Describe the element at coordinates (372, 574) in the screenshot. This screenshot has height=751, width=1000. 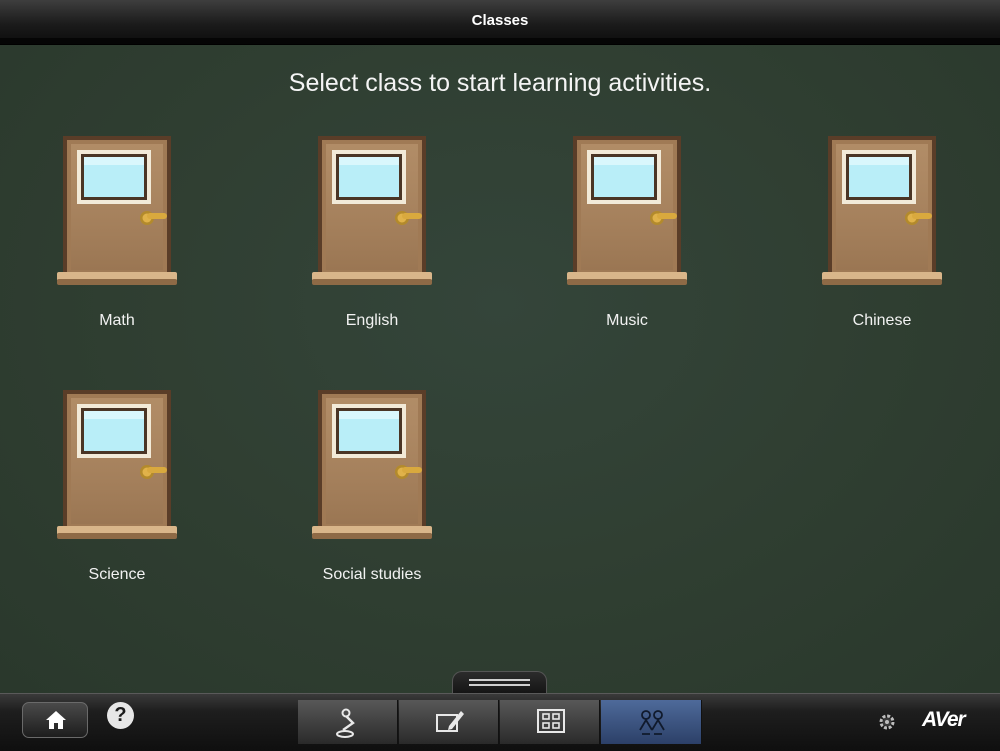
I see `class-label: Social studies` at that location.